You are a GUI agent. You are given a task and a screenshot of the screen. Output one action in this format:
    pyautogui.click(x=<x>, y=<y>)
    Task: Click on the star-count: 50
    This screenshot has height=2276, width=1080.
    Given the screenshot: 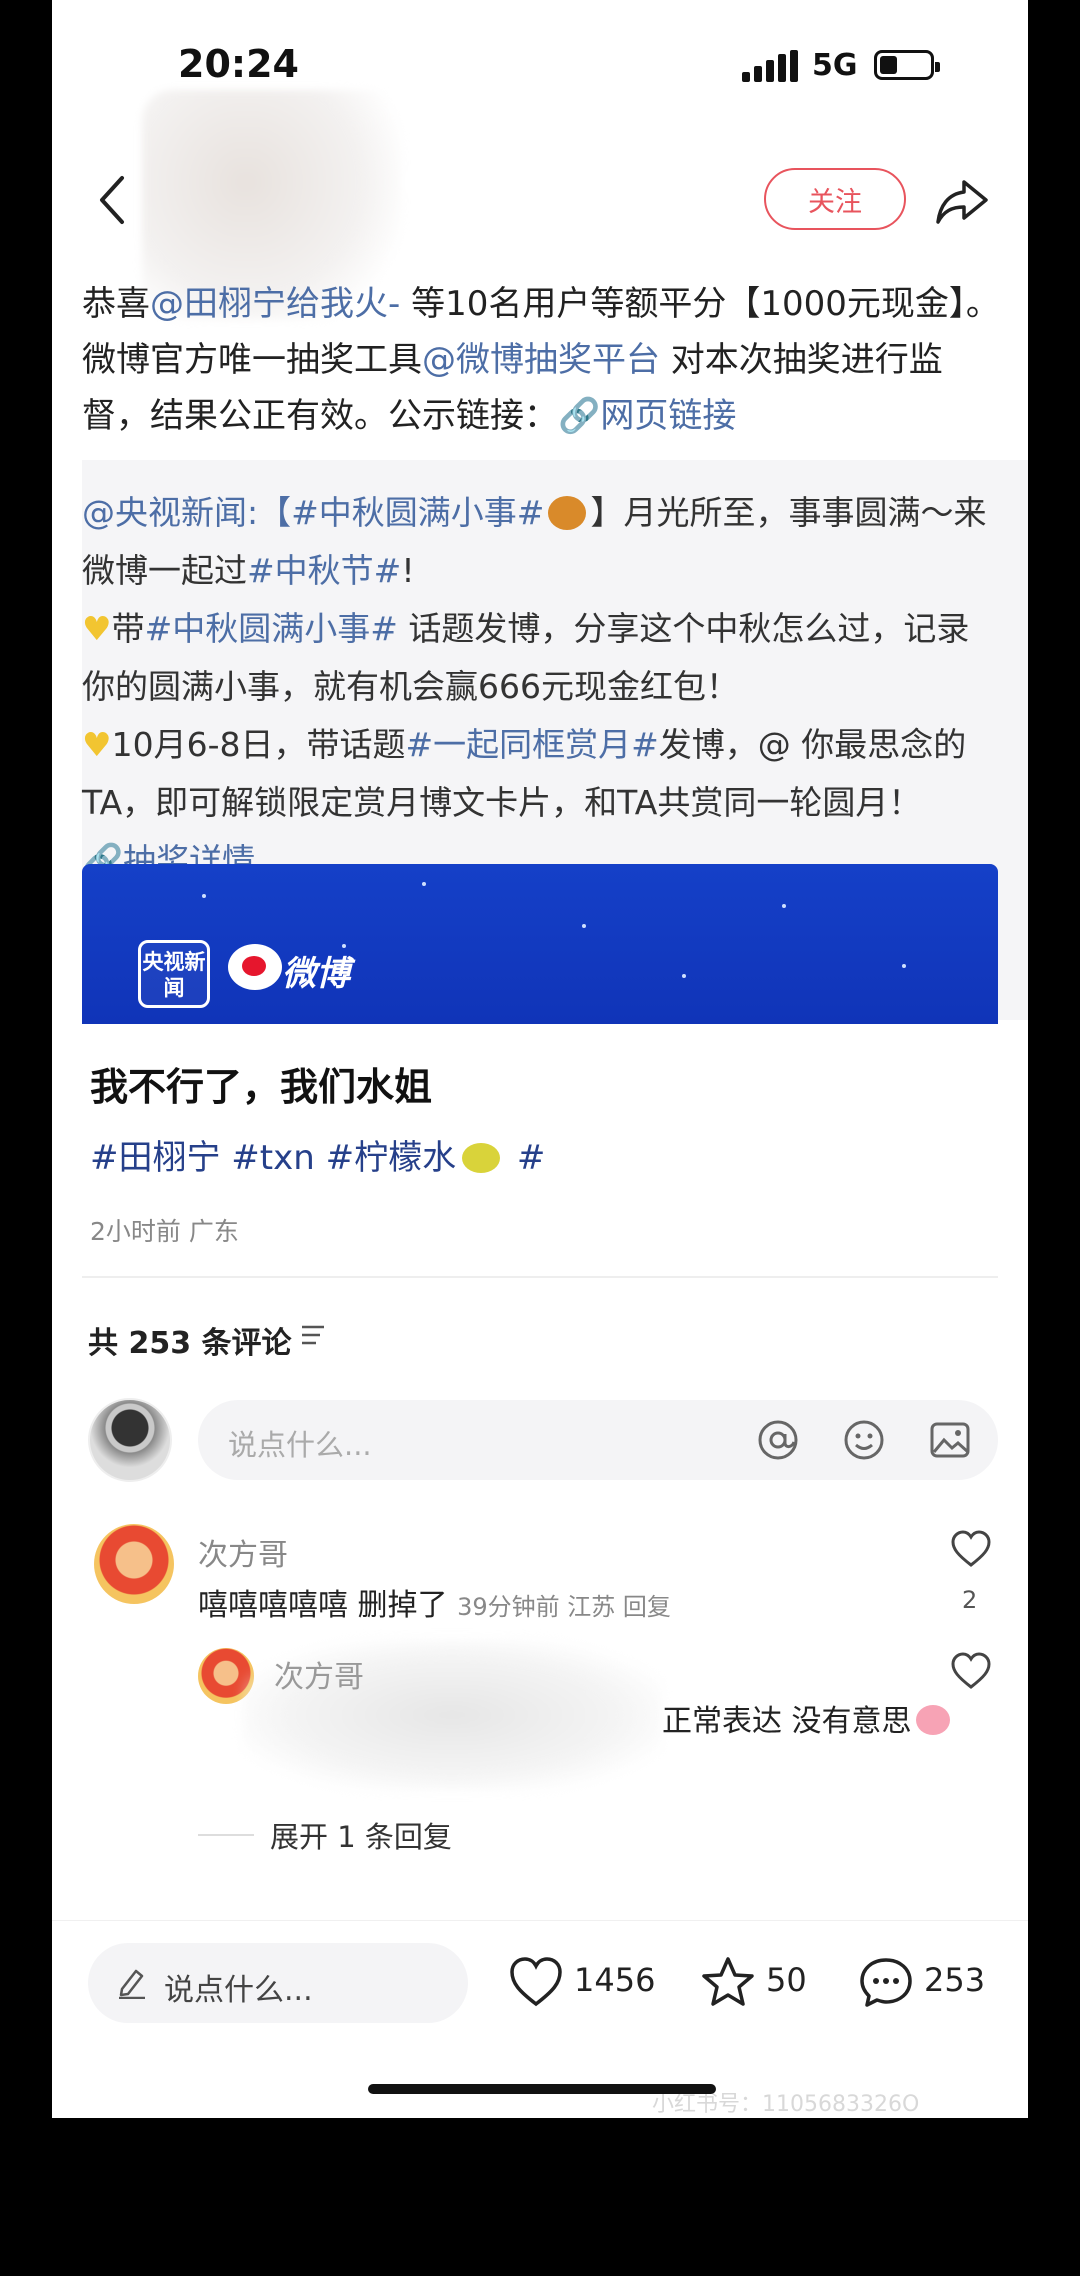 What is the action you would take?
    pyautogui.click(x=786, y=1980)
    